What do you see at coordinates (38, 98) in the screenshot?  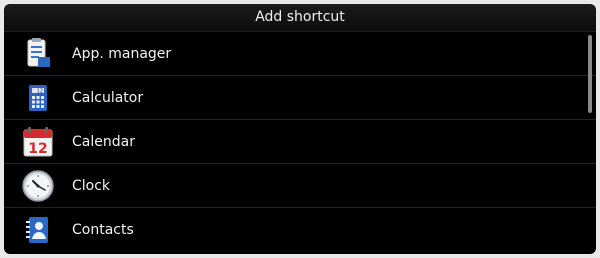 I see `calculator-icon: 12` at bounding box center [38, 98].